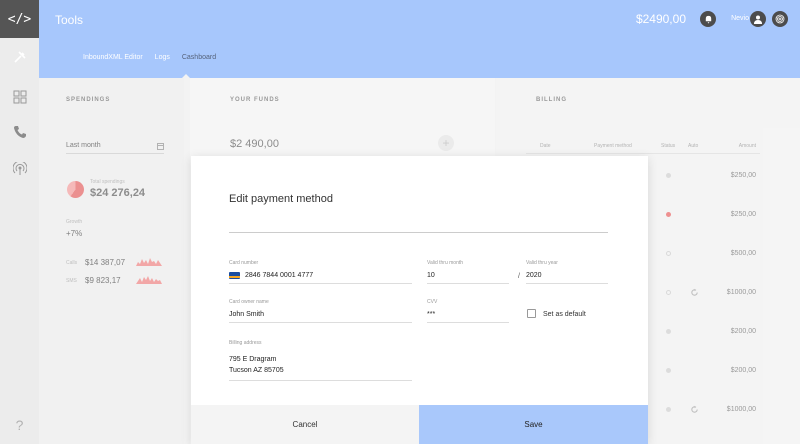 Image resolution: width=800 pixels, height=444 pixels. Describe the element at coordinates (244, 263) in the screenshot. I see `card-number-label: Card number` at that location.